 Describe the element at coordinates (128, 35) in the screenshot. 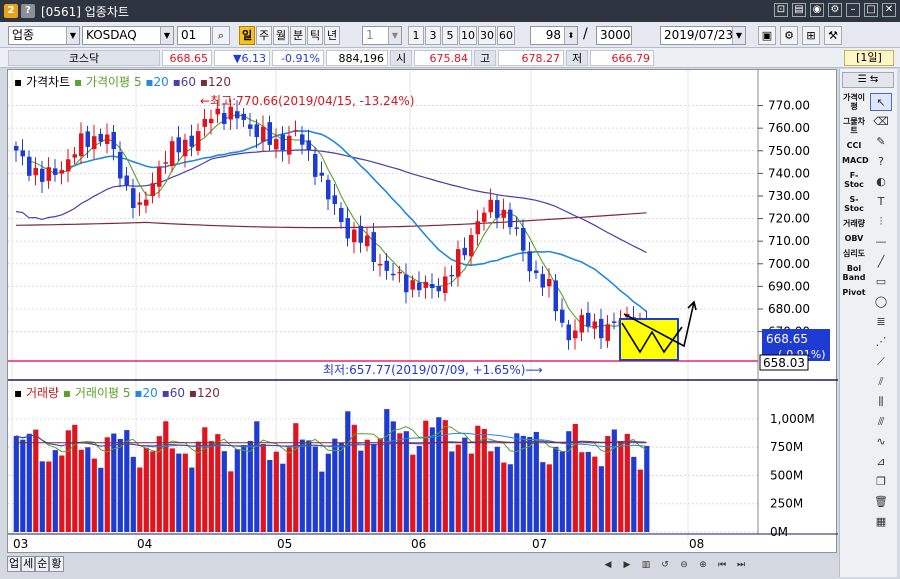

I see `market-code-select: KOSDAQ ▼` at that location.